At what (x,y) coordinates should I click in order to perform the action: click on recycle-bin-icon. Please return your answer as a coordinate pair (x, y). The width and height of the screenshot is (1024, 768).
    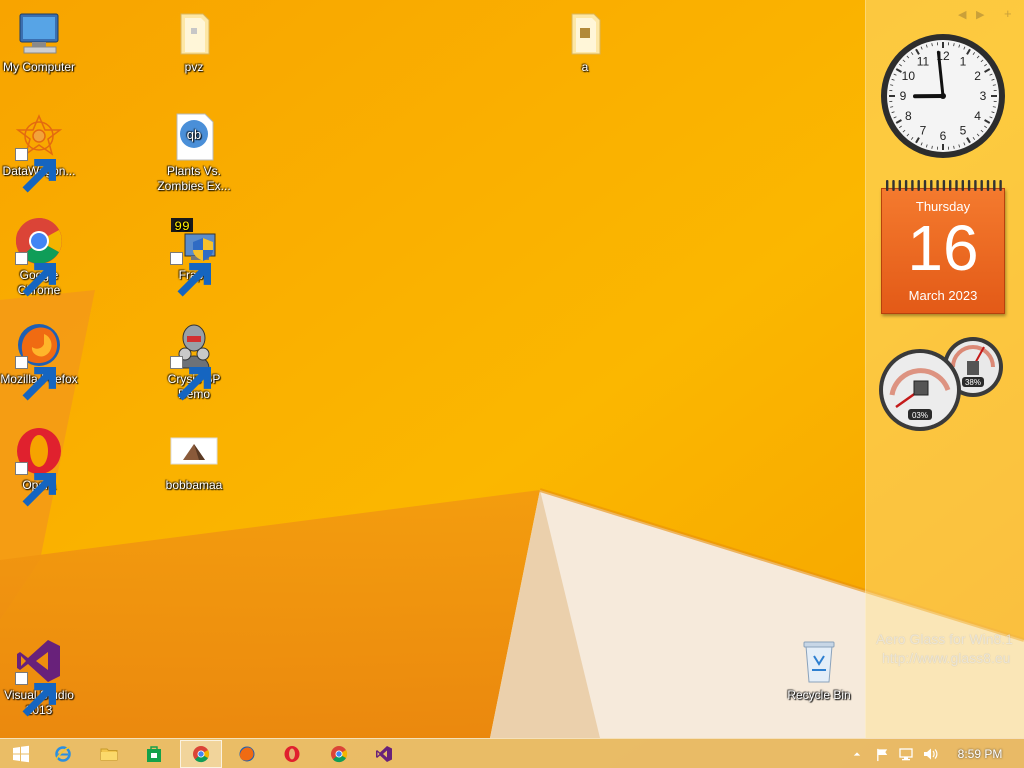
    Looking at the image, I should click on (819, 661).